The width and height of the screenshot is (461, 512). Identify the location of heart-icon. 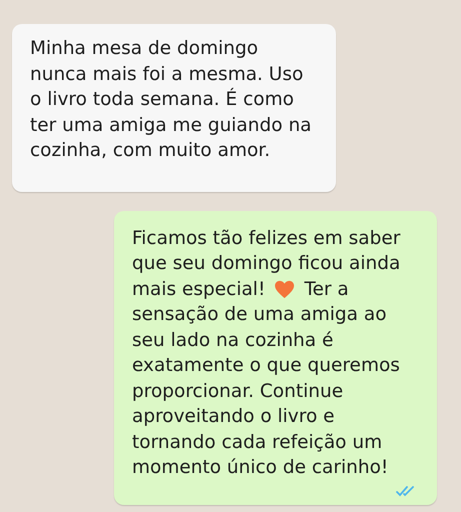
(285, 289).